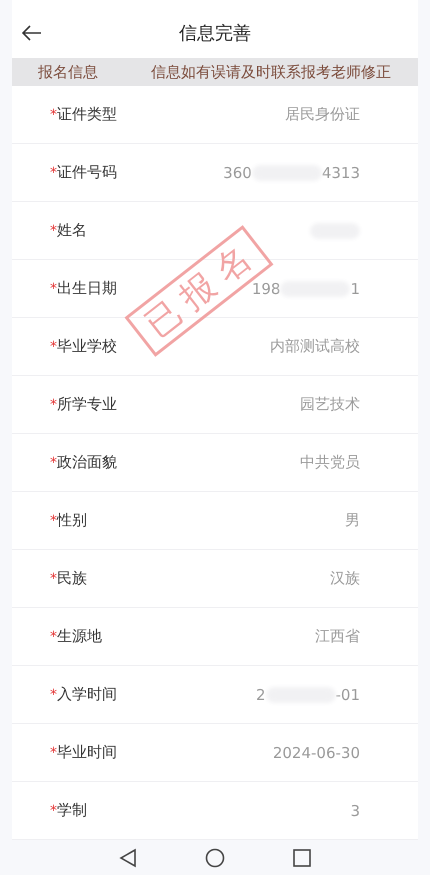  I want to click on field-label: *姓名, so click(68, 230).